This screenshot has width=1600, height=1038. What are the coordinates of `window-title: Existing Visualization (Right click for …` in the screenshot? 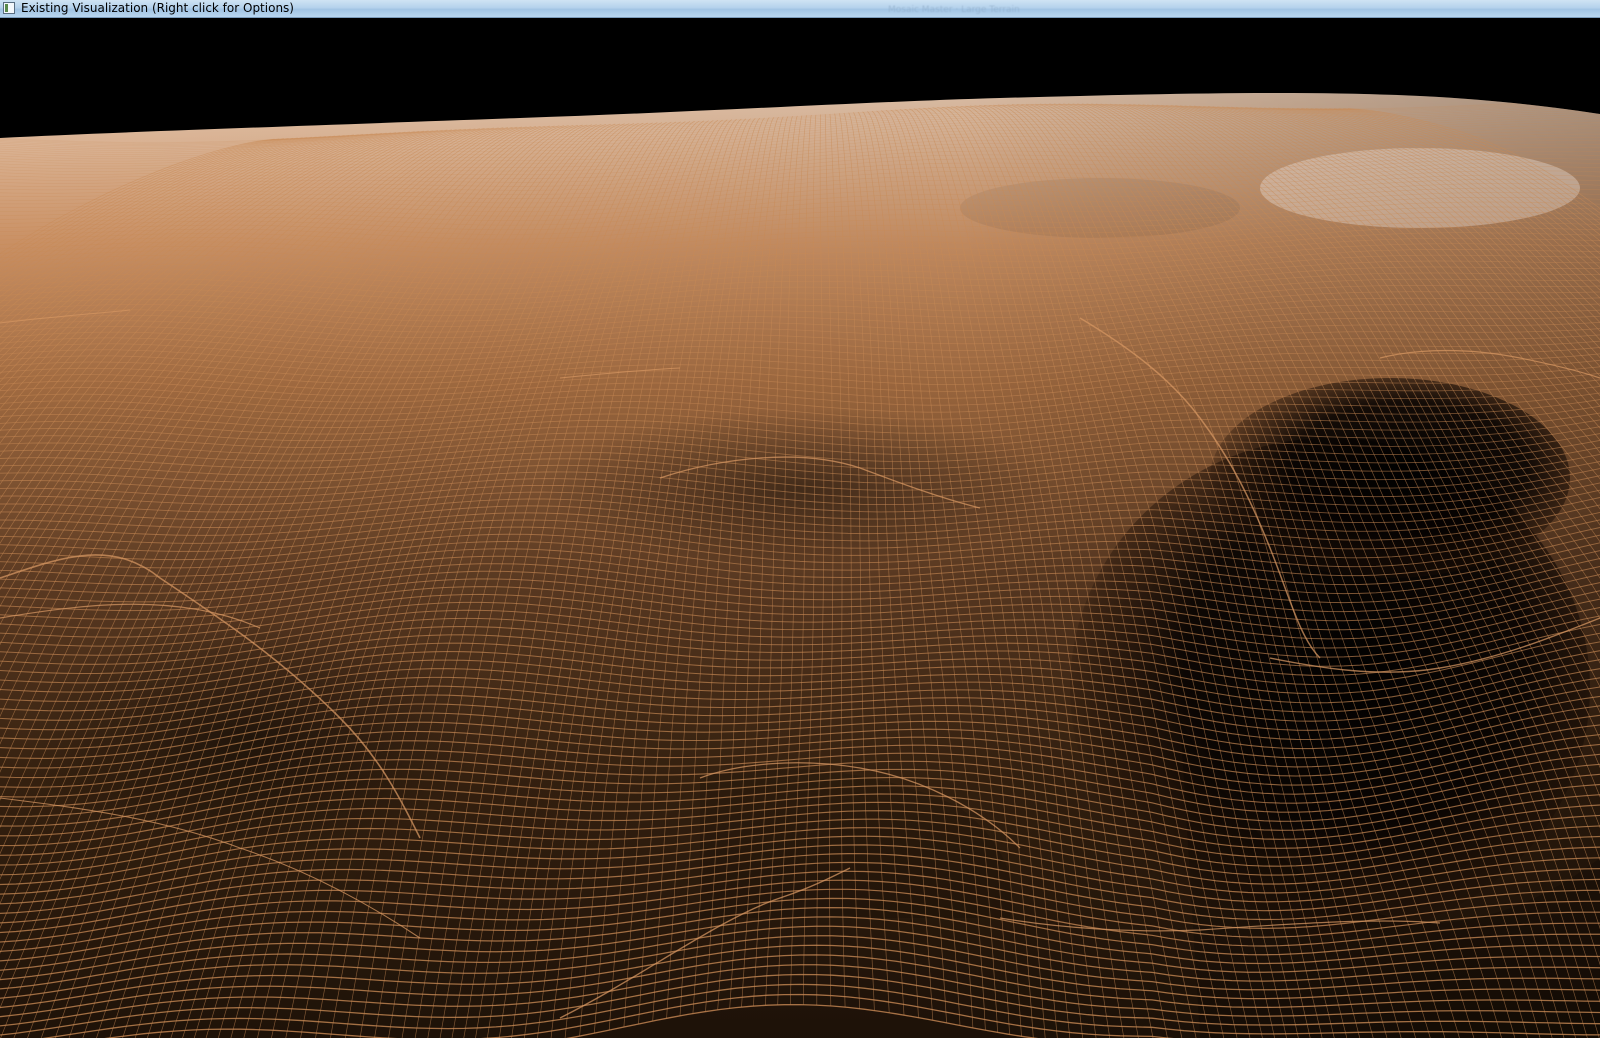 It's located at (157, 8).